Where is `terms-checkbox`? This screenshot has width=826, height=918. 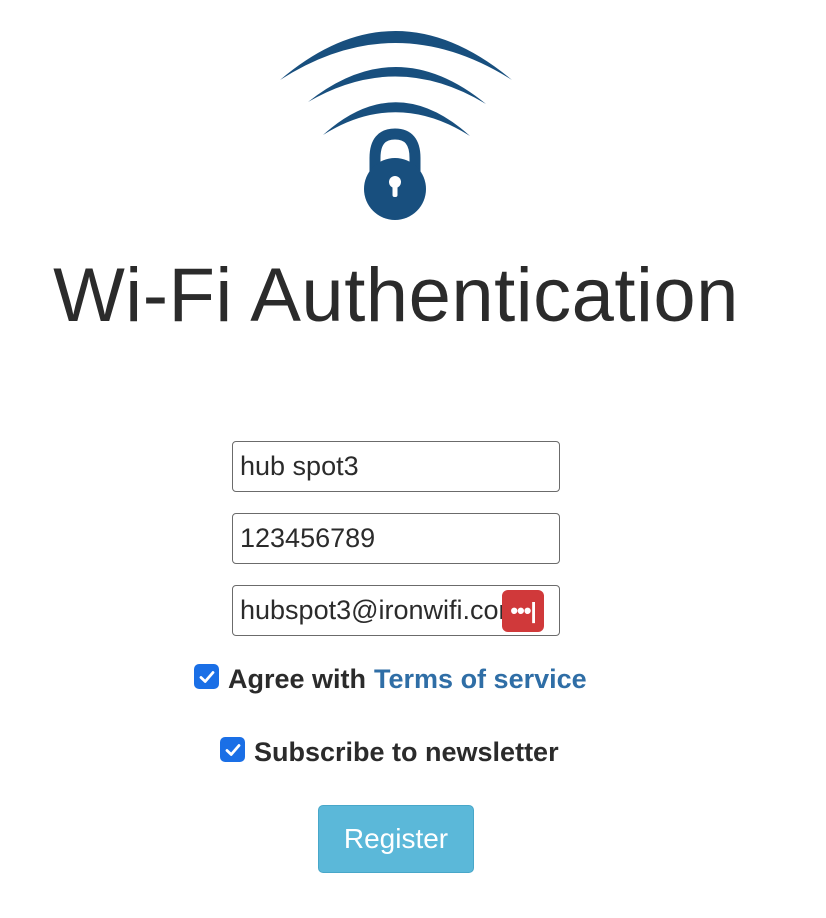
terms-checkbox is located at coordinates (206, 676).